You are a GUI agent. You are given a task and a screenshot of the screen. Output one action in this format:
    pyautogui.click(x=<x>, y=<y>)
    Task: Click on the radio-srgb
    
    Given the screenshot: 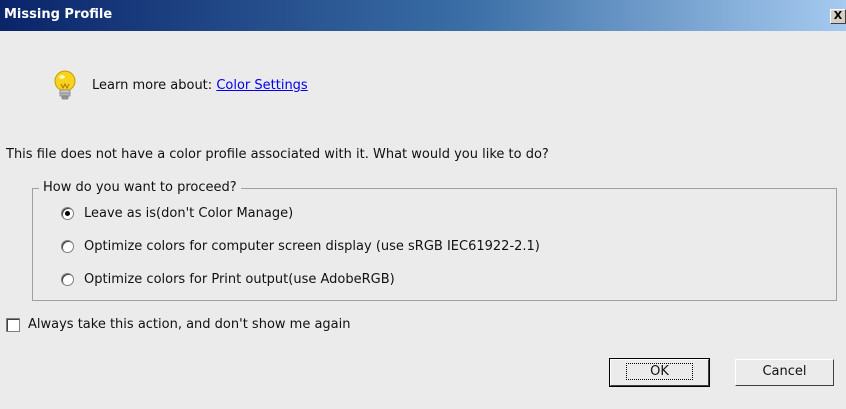 What is the action you would take?
    pyautogui.click(x=67, y=246)
    